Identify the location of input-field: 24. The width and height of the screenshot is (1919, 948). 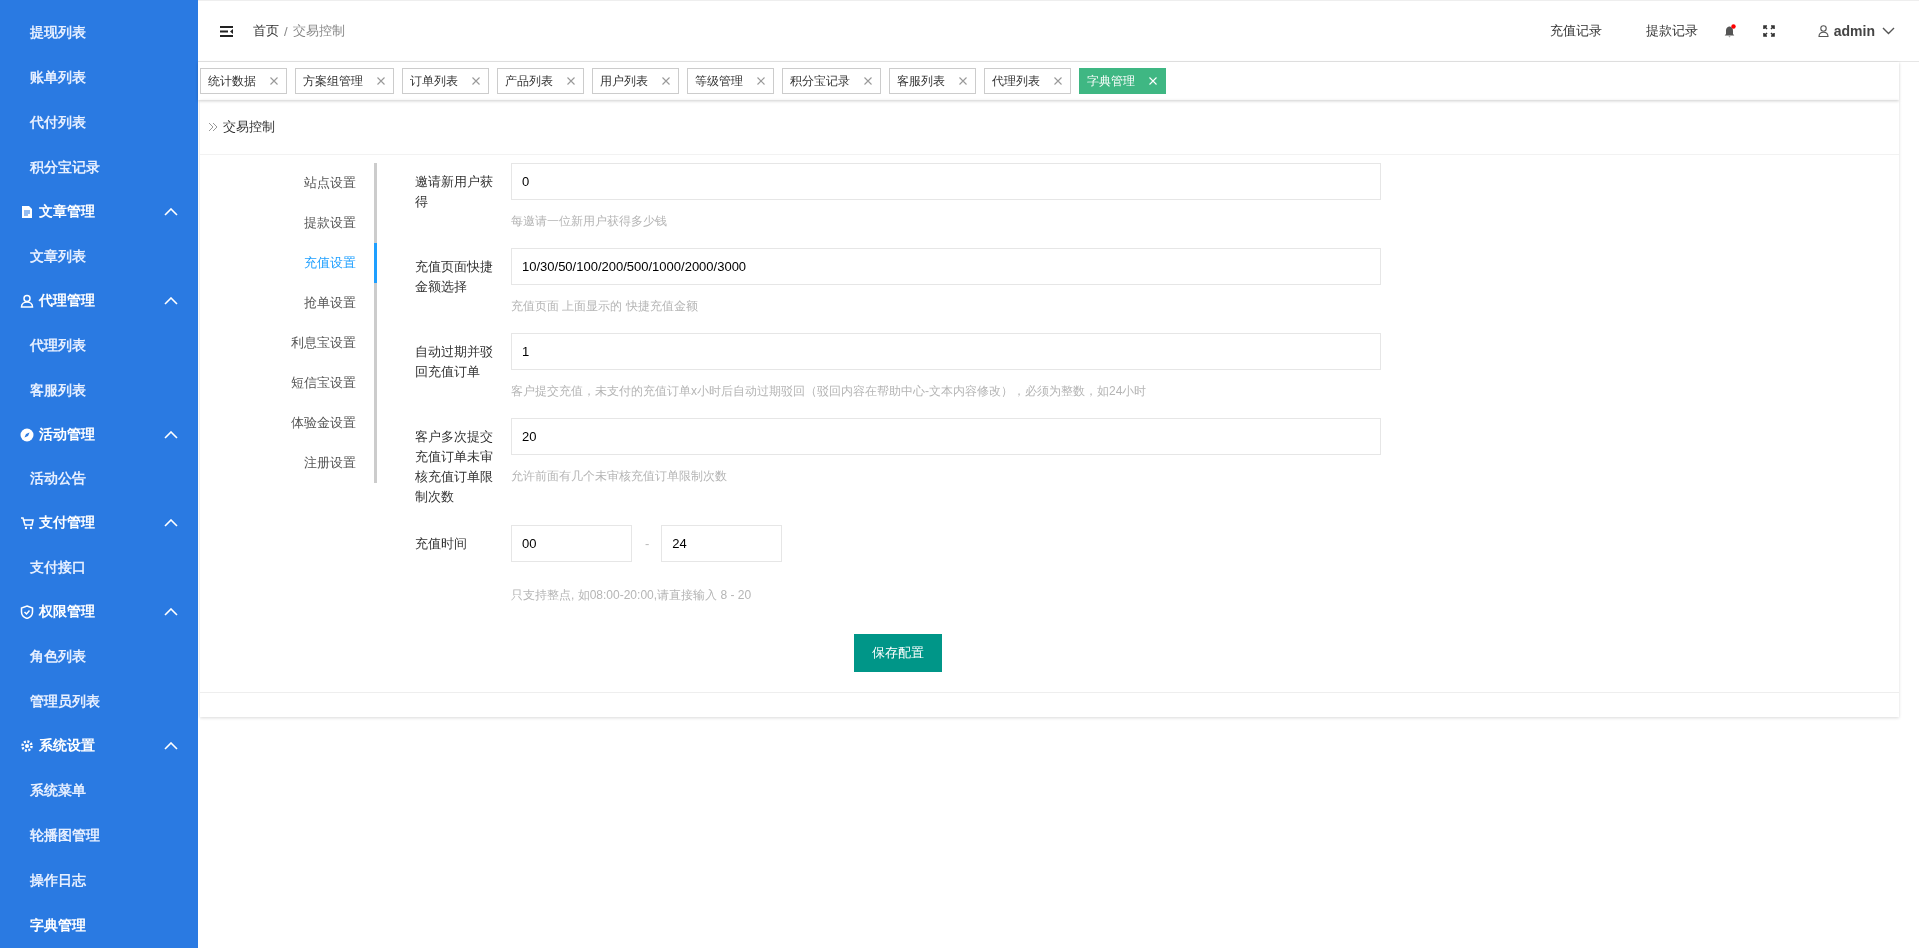
(722, 543).